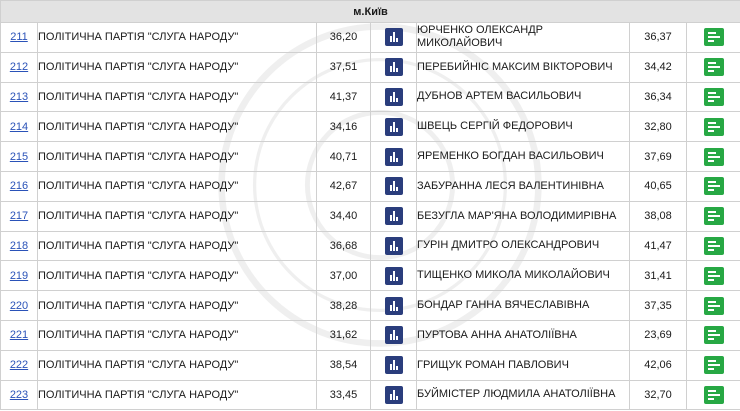  I want to click on district-number-link: 214, so click(19, 127).